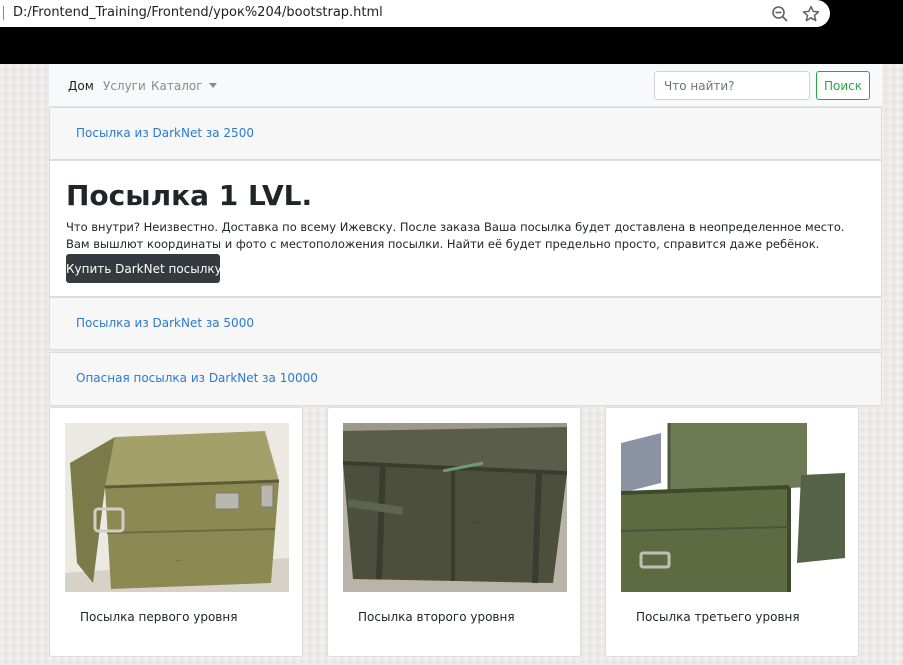 This screenshot has width=903, height=665. What do you see at coordinates (465, 323) in the screenshot?
I see `accordion-header-2: Посылка из DarkNet за 5000` at bounding box center [465, 323].